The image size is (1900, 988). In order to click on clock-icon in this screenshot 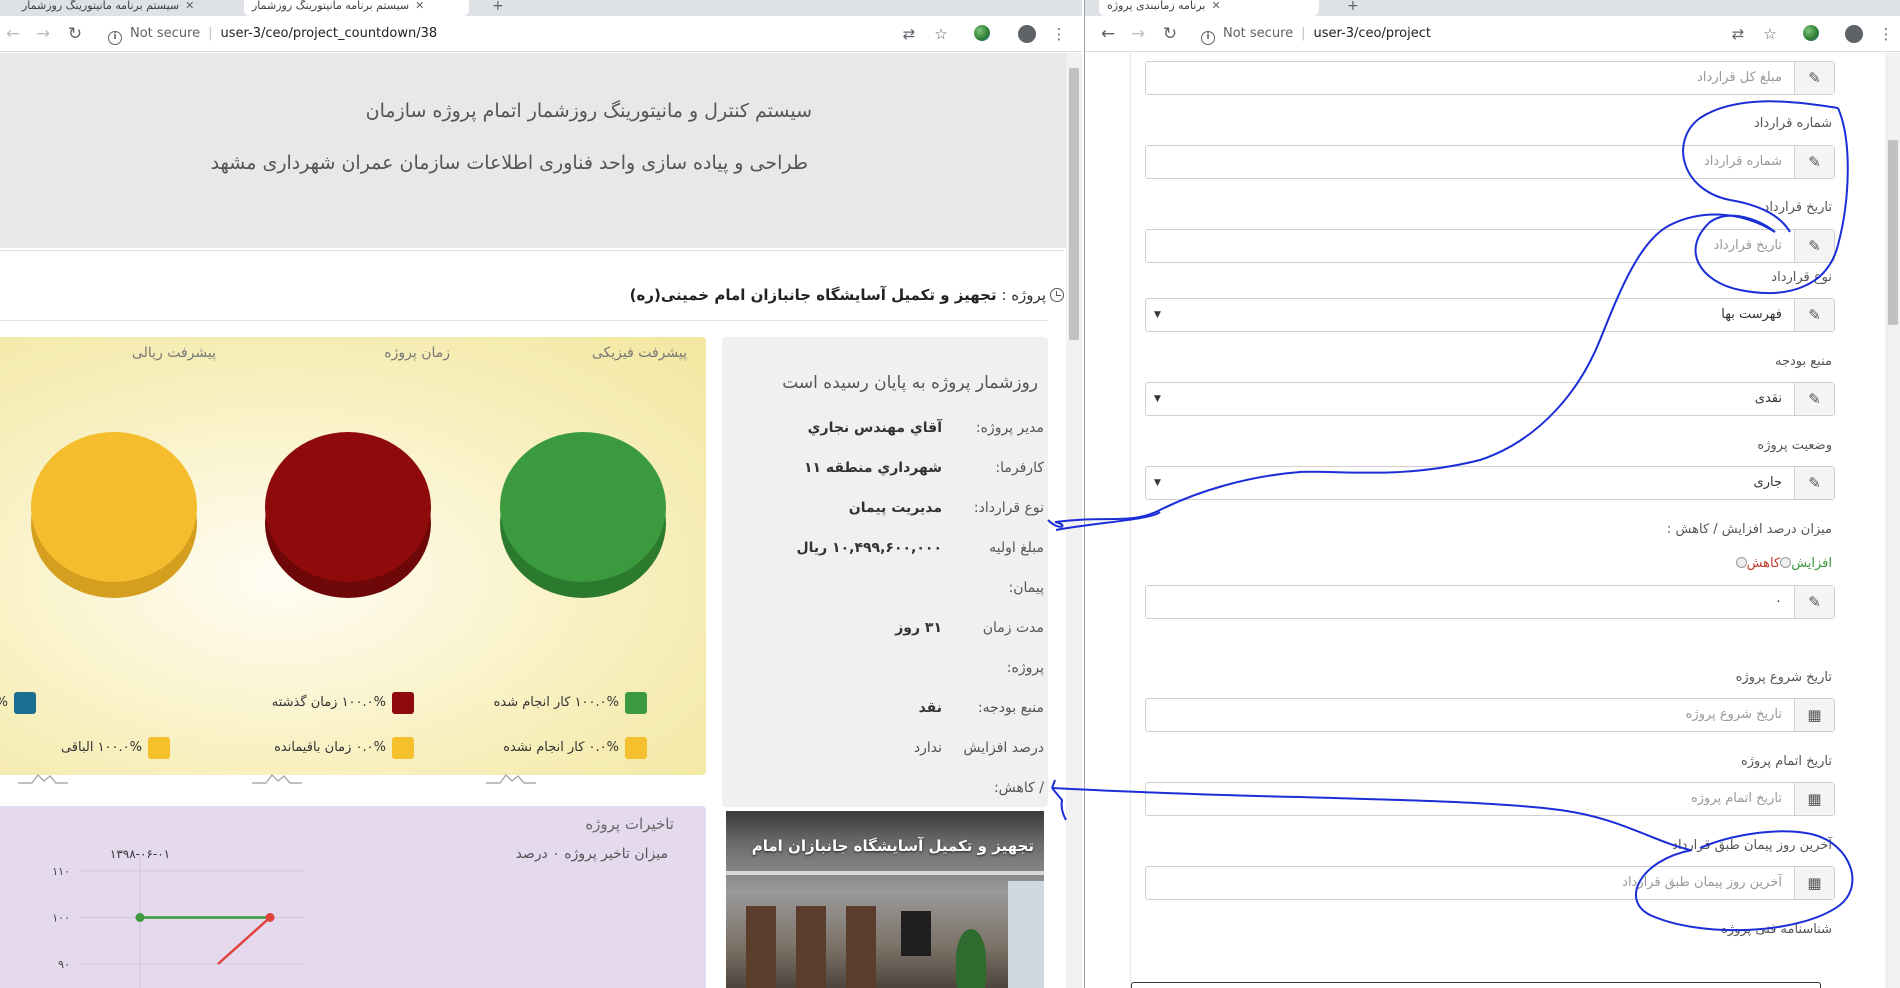, I will do `click(1057, 295)`.